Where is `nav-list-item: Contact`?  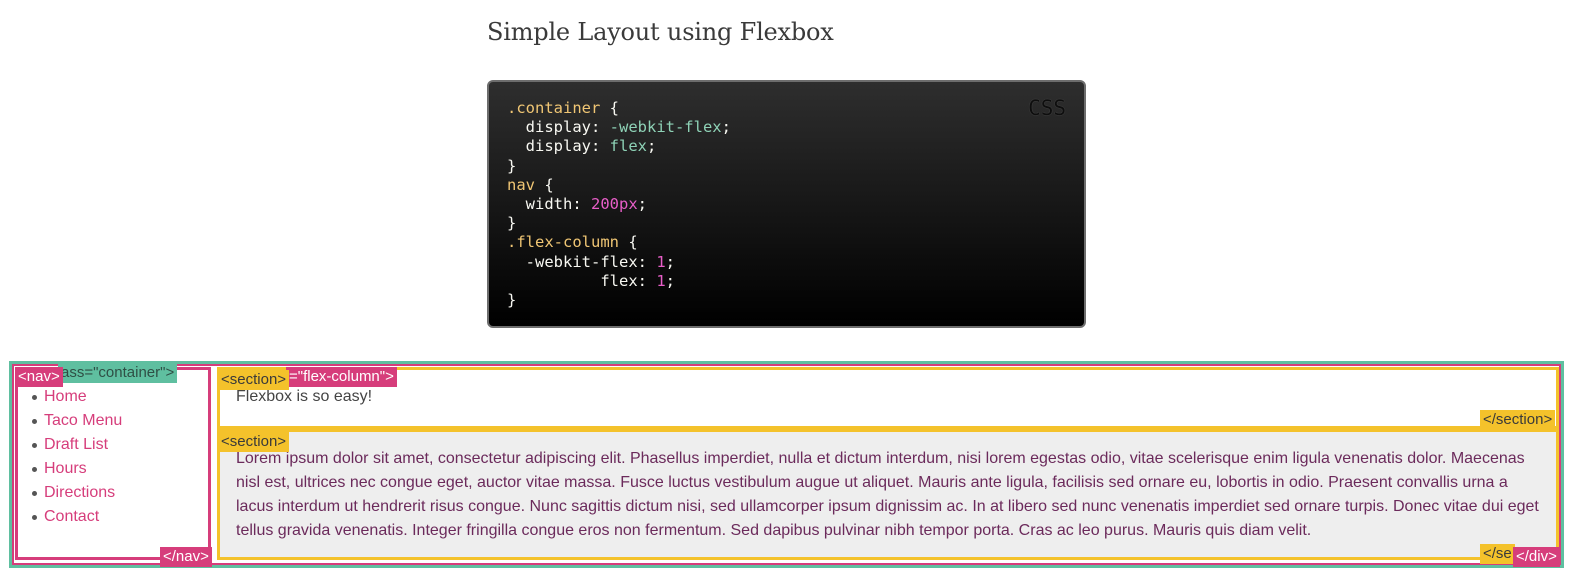
nav-list-item: Contact is located at coordinates (76, 518).